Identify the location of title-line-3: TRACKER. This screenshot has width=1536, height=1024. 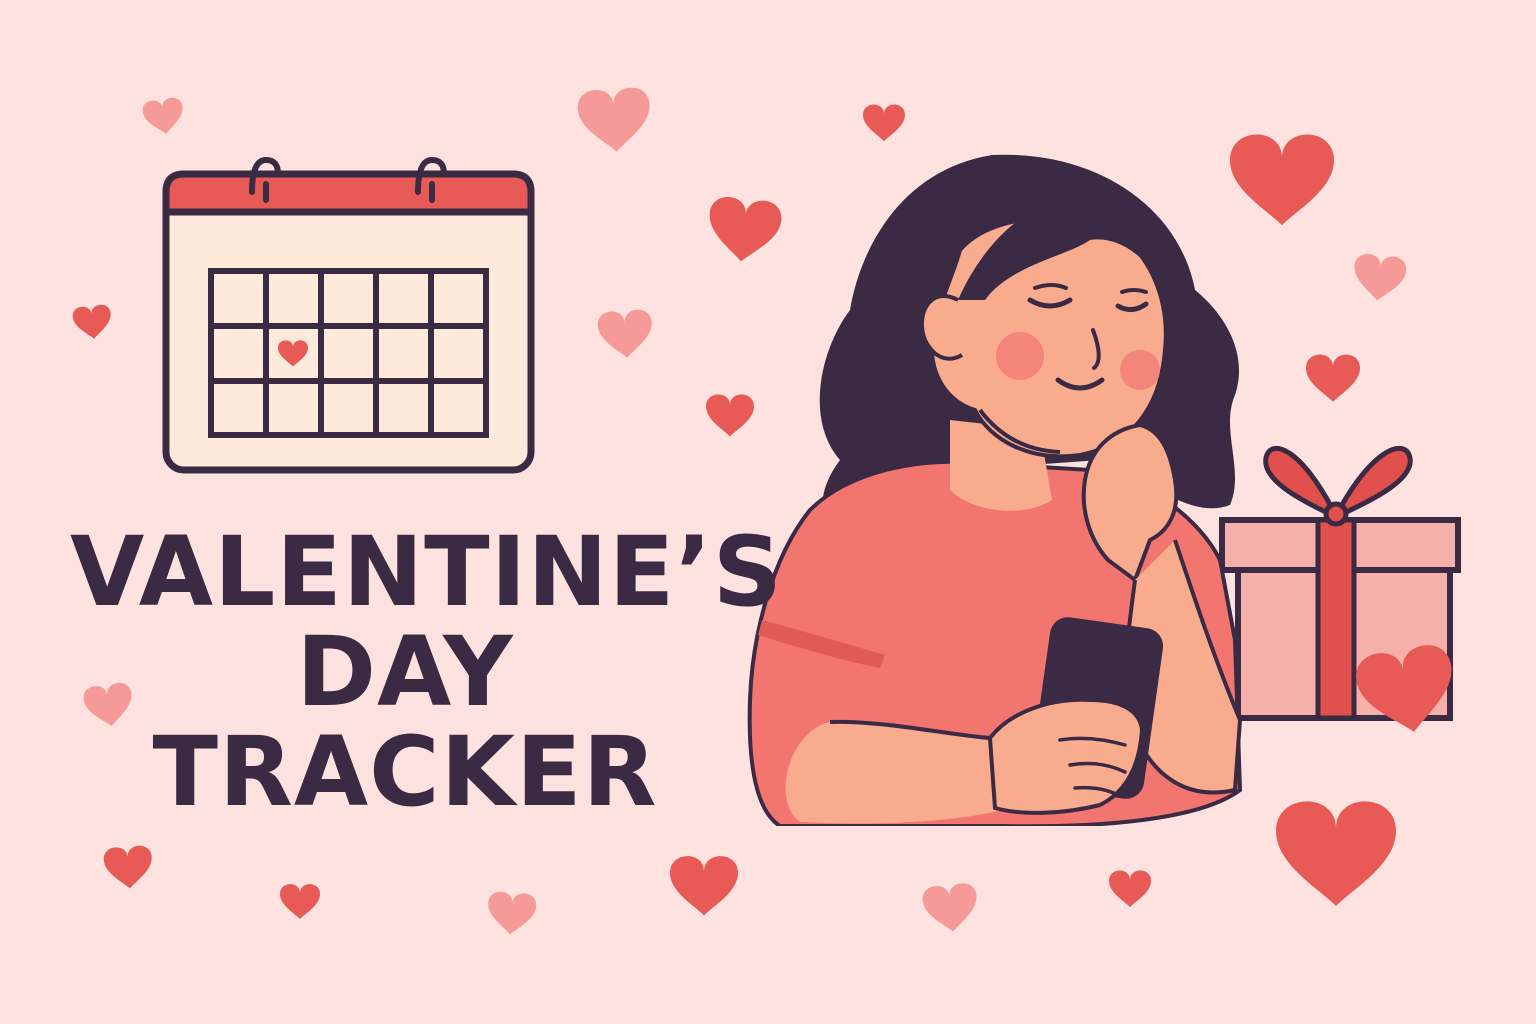
(405, 772).